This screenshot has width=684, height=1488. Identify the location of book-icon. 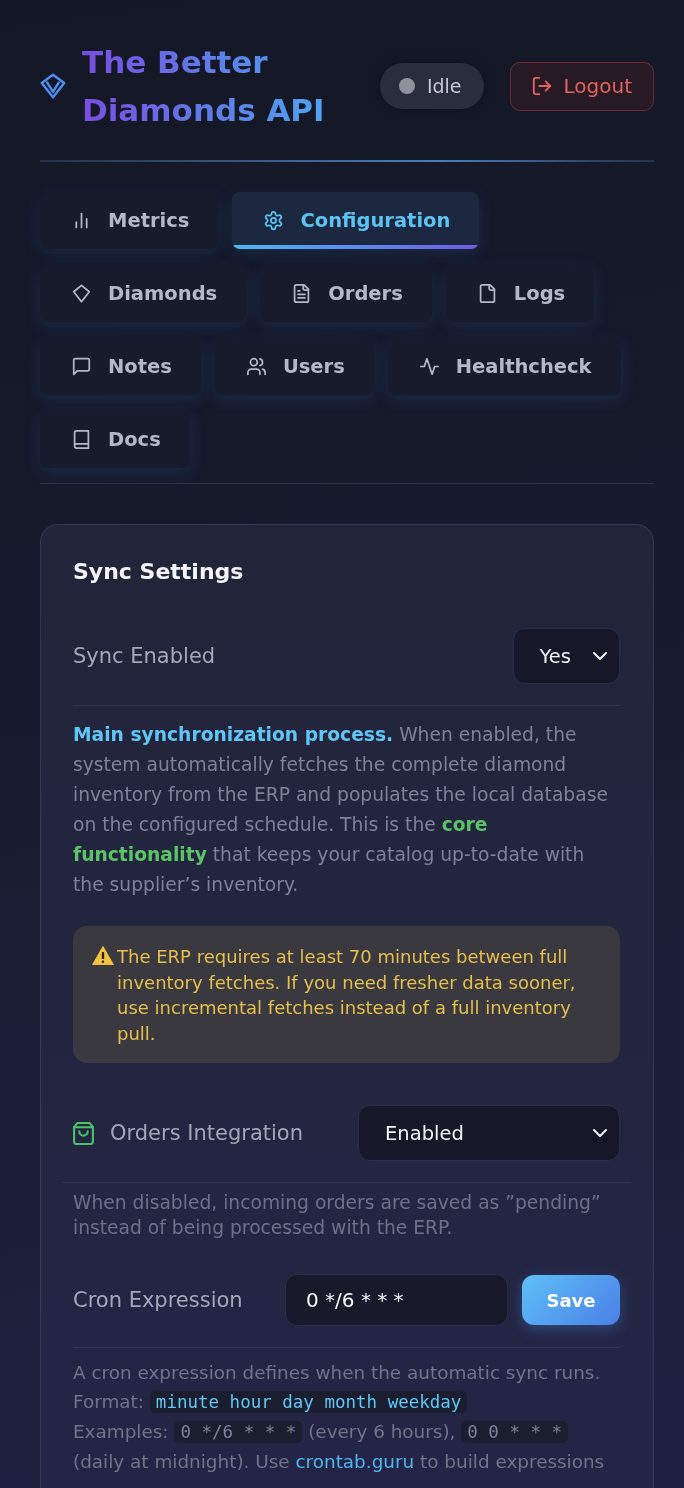
(81, 439).